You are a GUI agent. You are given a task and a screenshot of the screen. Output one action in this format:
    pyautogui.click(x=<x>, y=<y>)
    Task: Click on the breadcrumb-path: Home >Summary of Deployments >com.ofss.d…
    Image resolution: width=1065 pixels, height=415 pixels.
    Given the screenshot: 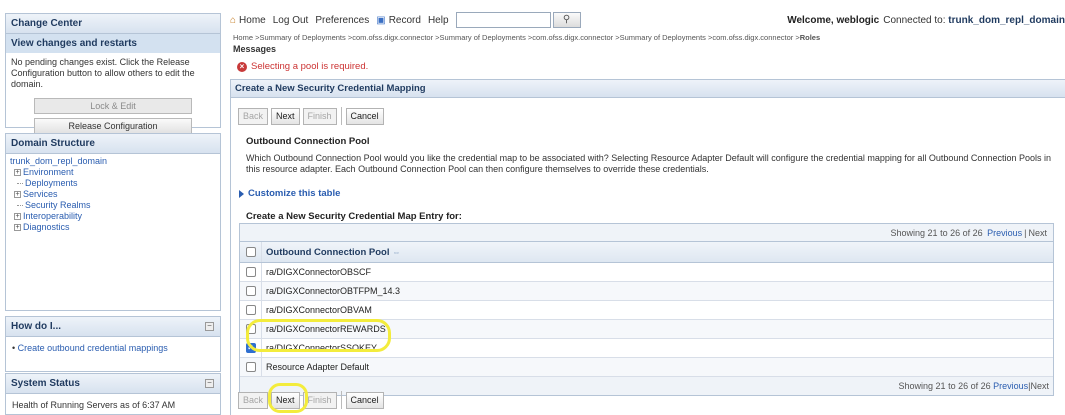 What is the action you would take?
    pyautogui.click(x=516, y=37)
    